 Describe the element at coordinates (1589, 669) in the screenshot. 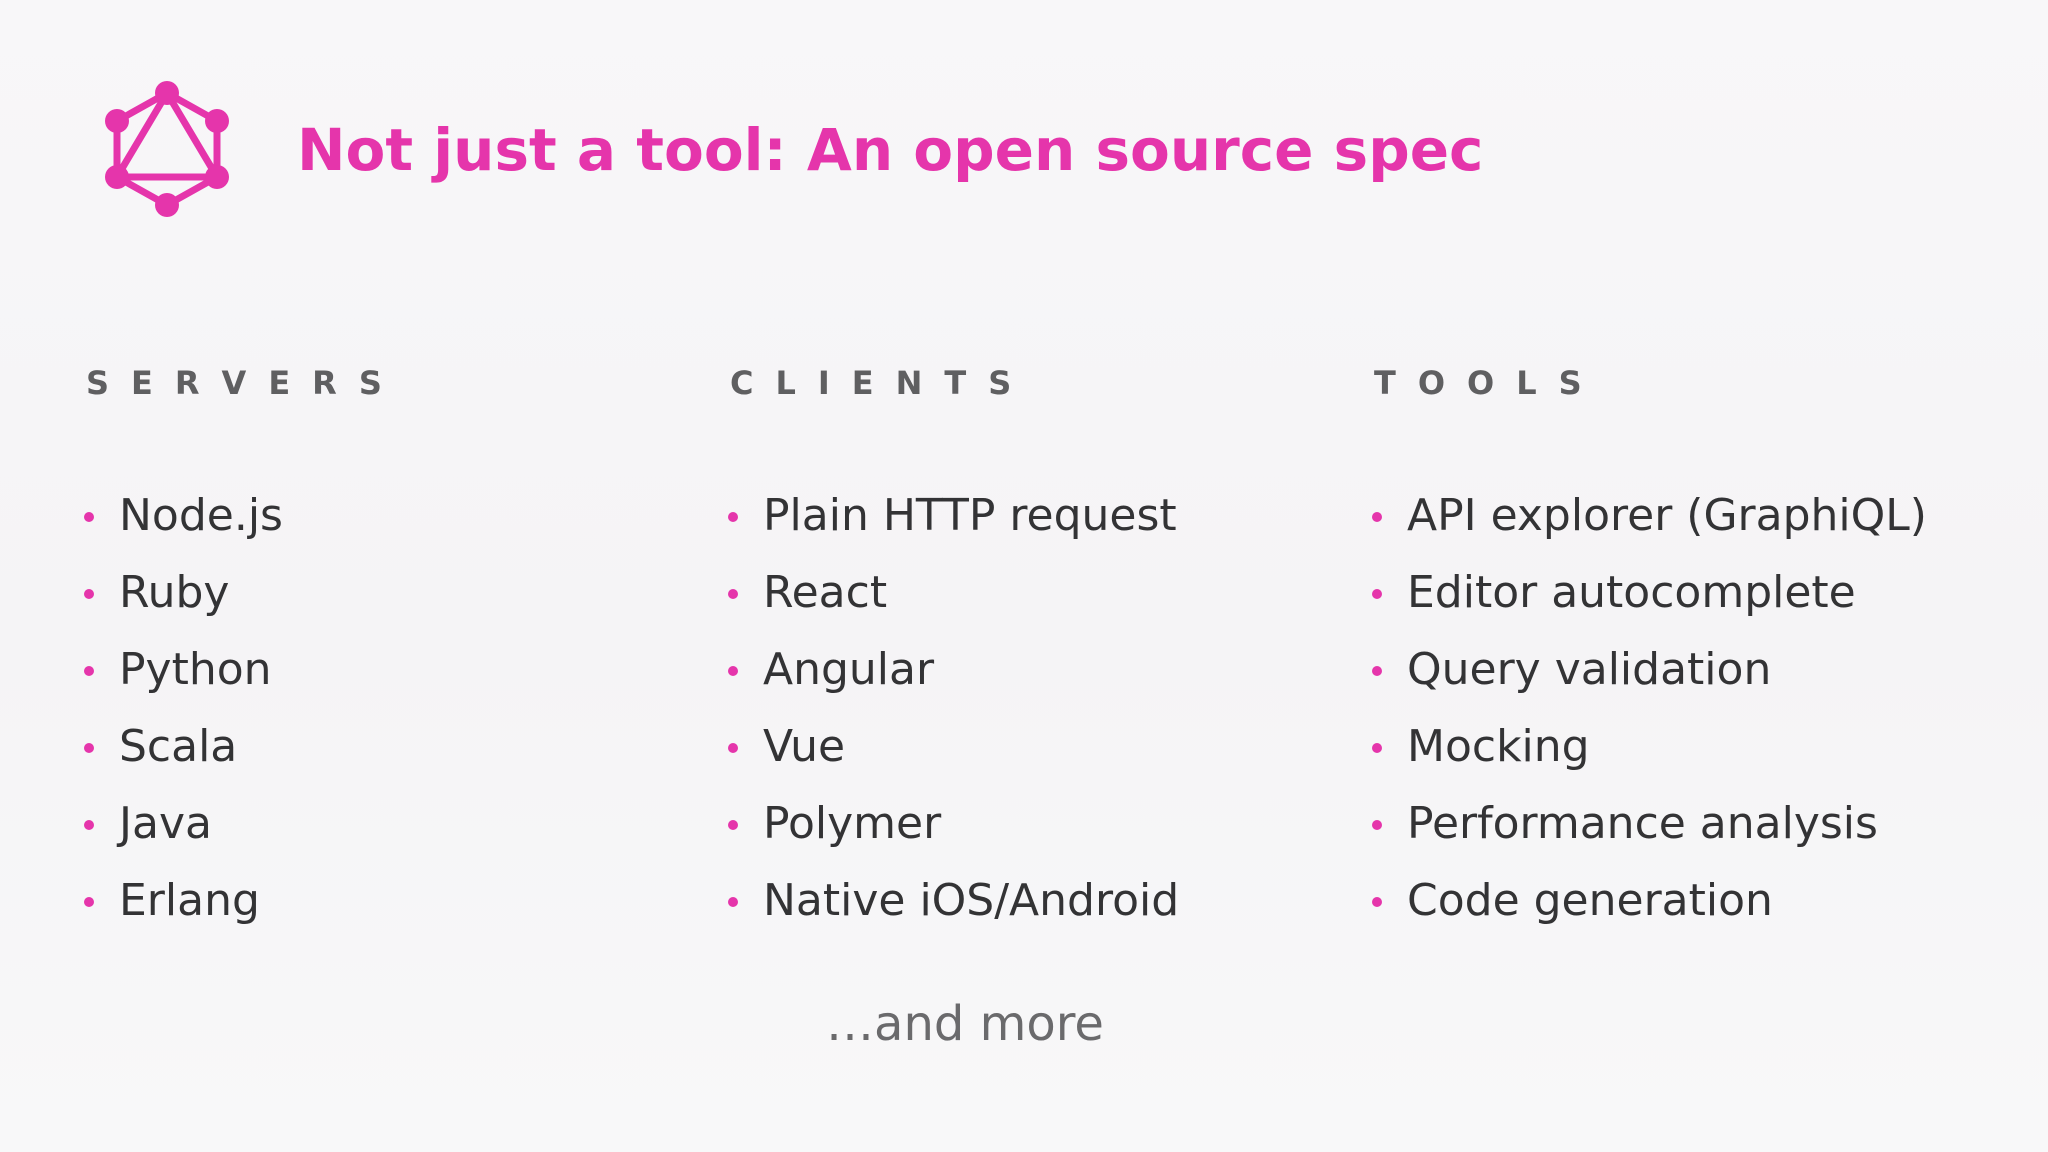

I see `list-item-label: Query validation` at that location.